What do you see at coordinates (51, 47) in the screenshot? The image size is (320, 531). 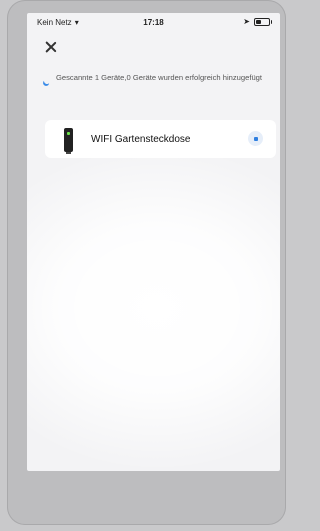 I see `close-icon` at bounding box center [51, 47].